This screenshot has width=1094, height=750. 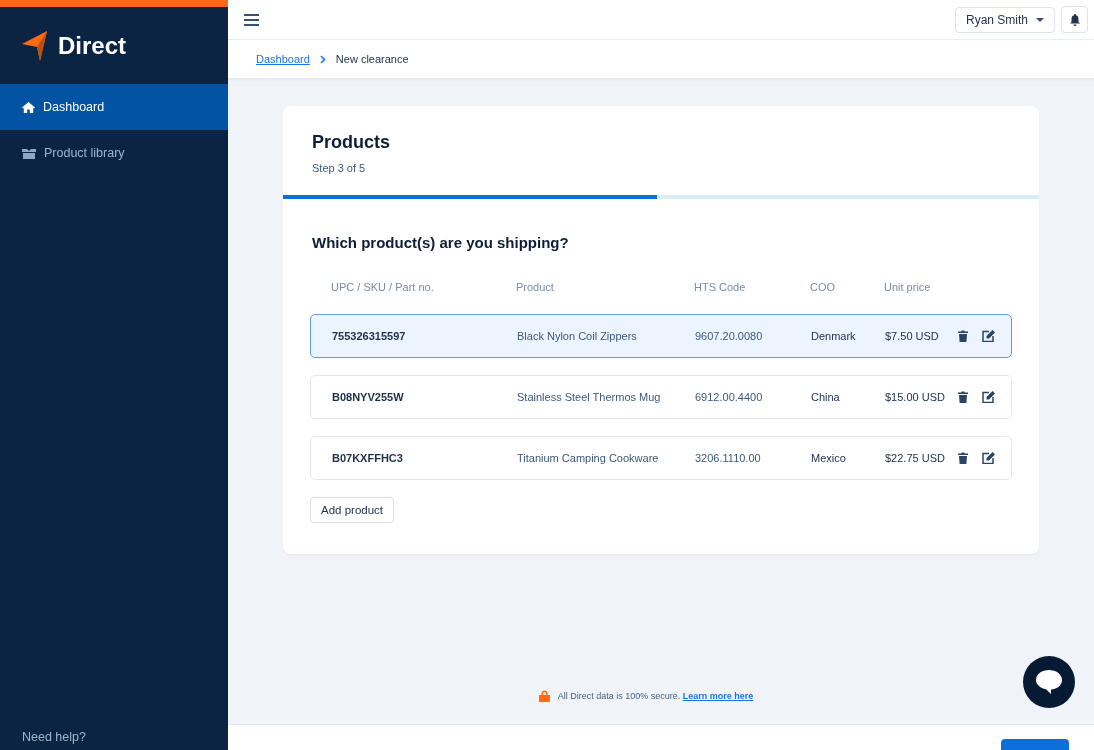 I want to click on logo-icon, so click(x=35, y=46).